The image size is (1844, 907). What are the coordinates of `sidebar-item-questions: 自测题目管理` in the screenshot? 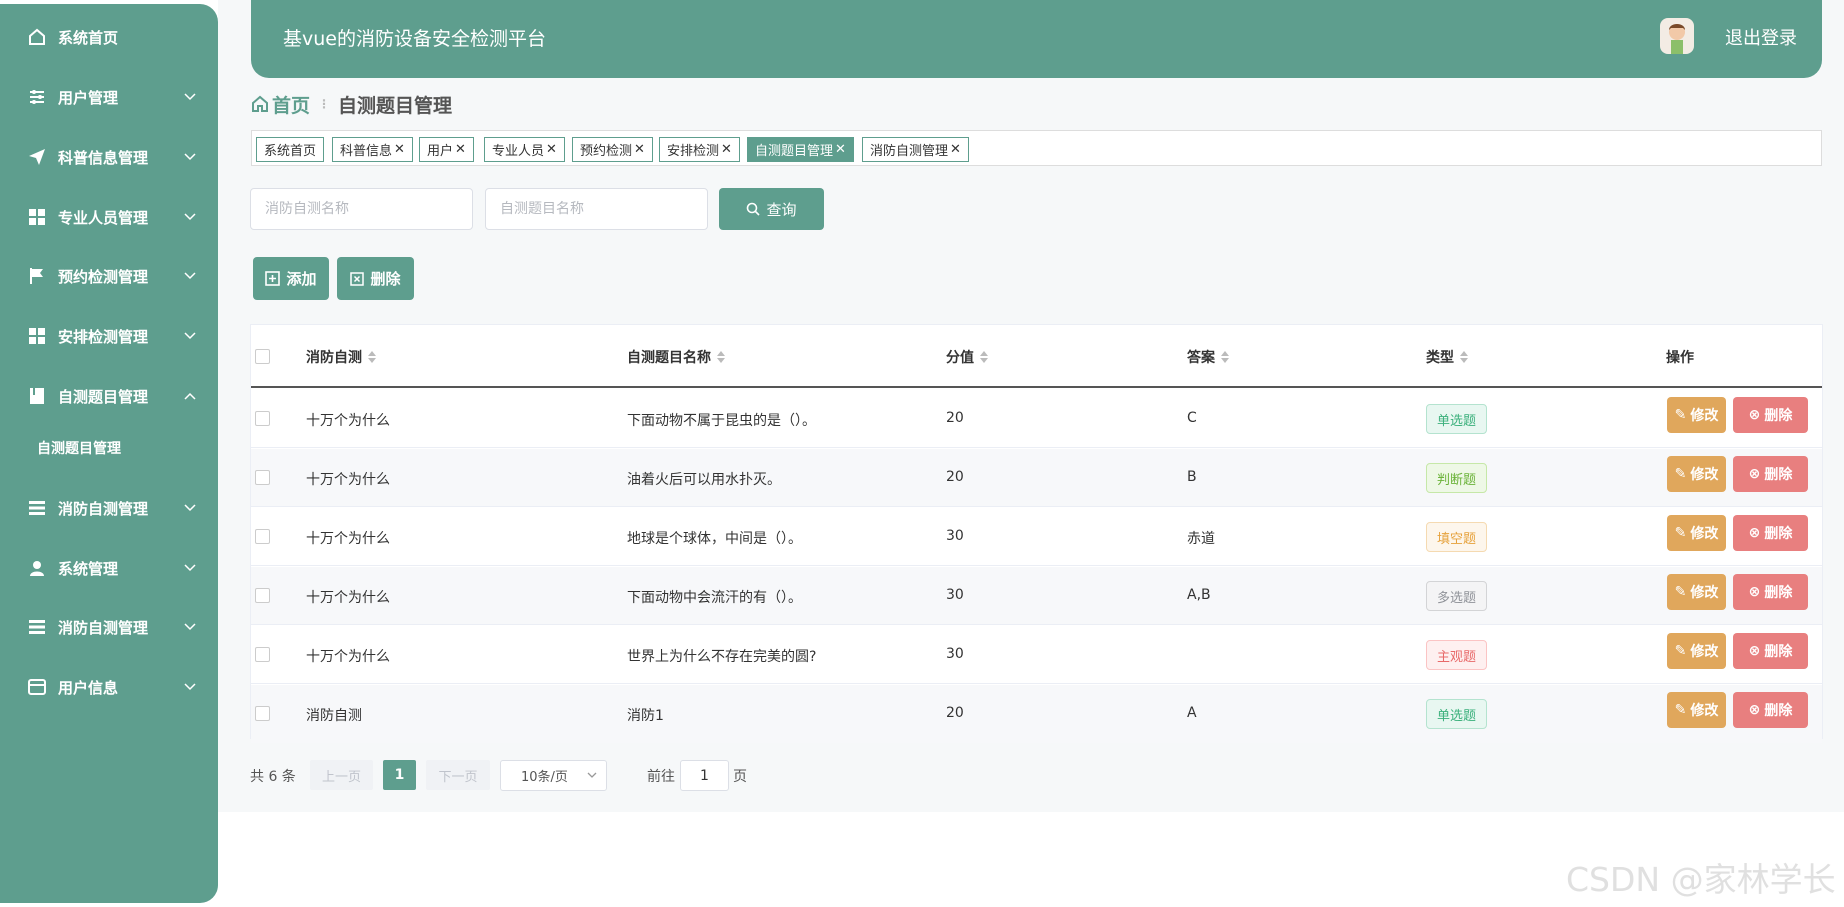 It's located at (109, 396).